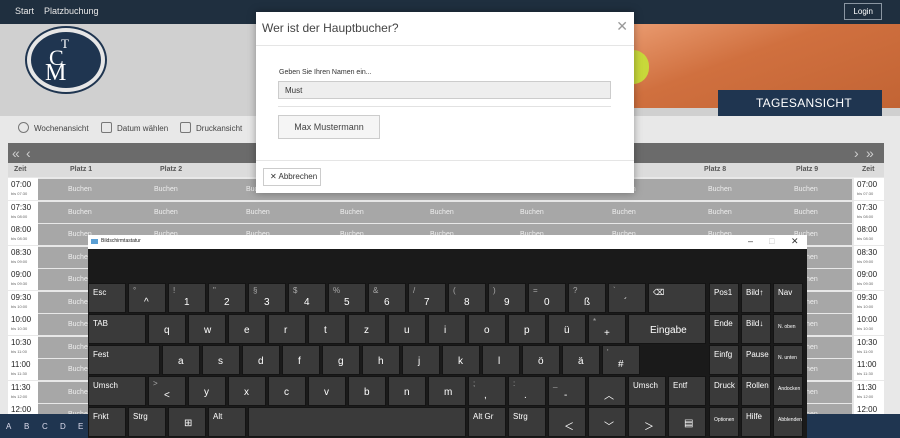  I want to click on key-entf: Entf, so click(687, 391).